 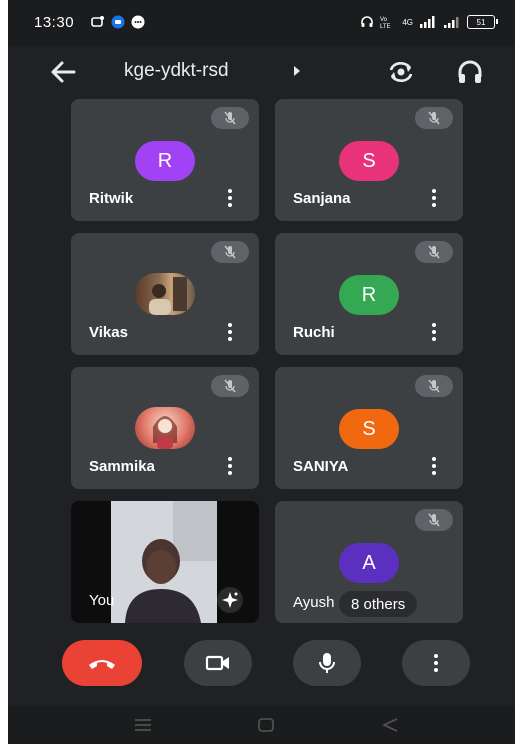 What do you see at coordinates (122, 466) in the screenshot?
I see `participant-name: Sammika` at bounding box center [122, 466].